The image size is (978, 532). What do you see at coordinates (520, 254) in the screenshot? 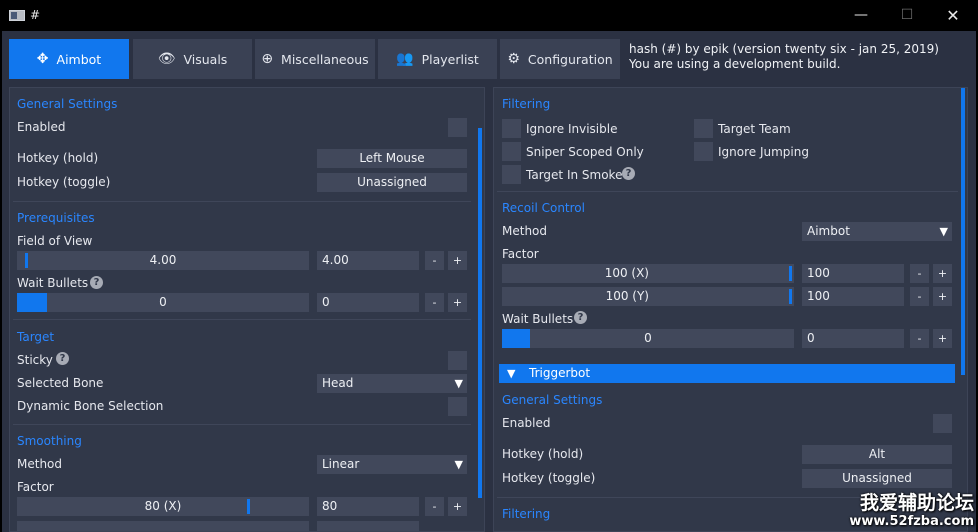
I see `recoil-factor-label: Factor` at bounding box center [520, 254].